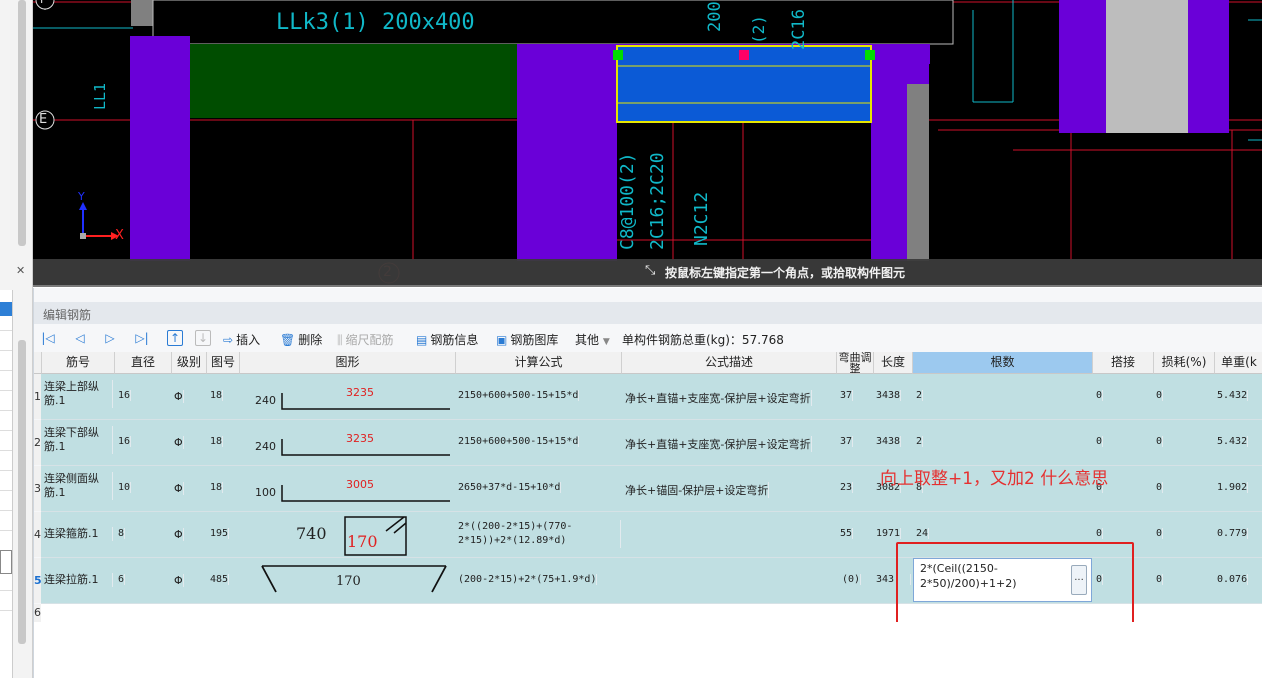 Image resolution: width=1262 pixels, height=678 pixels. I want to click on chevron-down-icon: ▼, so click(606, 342).